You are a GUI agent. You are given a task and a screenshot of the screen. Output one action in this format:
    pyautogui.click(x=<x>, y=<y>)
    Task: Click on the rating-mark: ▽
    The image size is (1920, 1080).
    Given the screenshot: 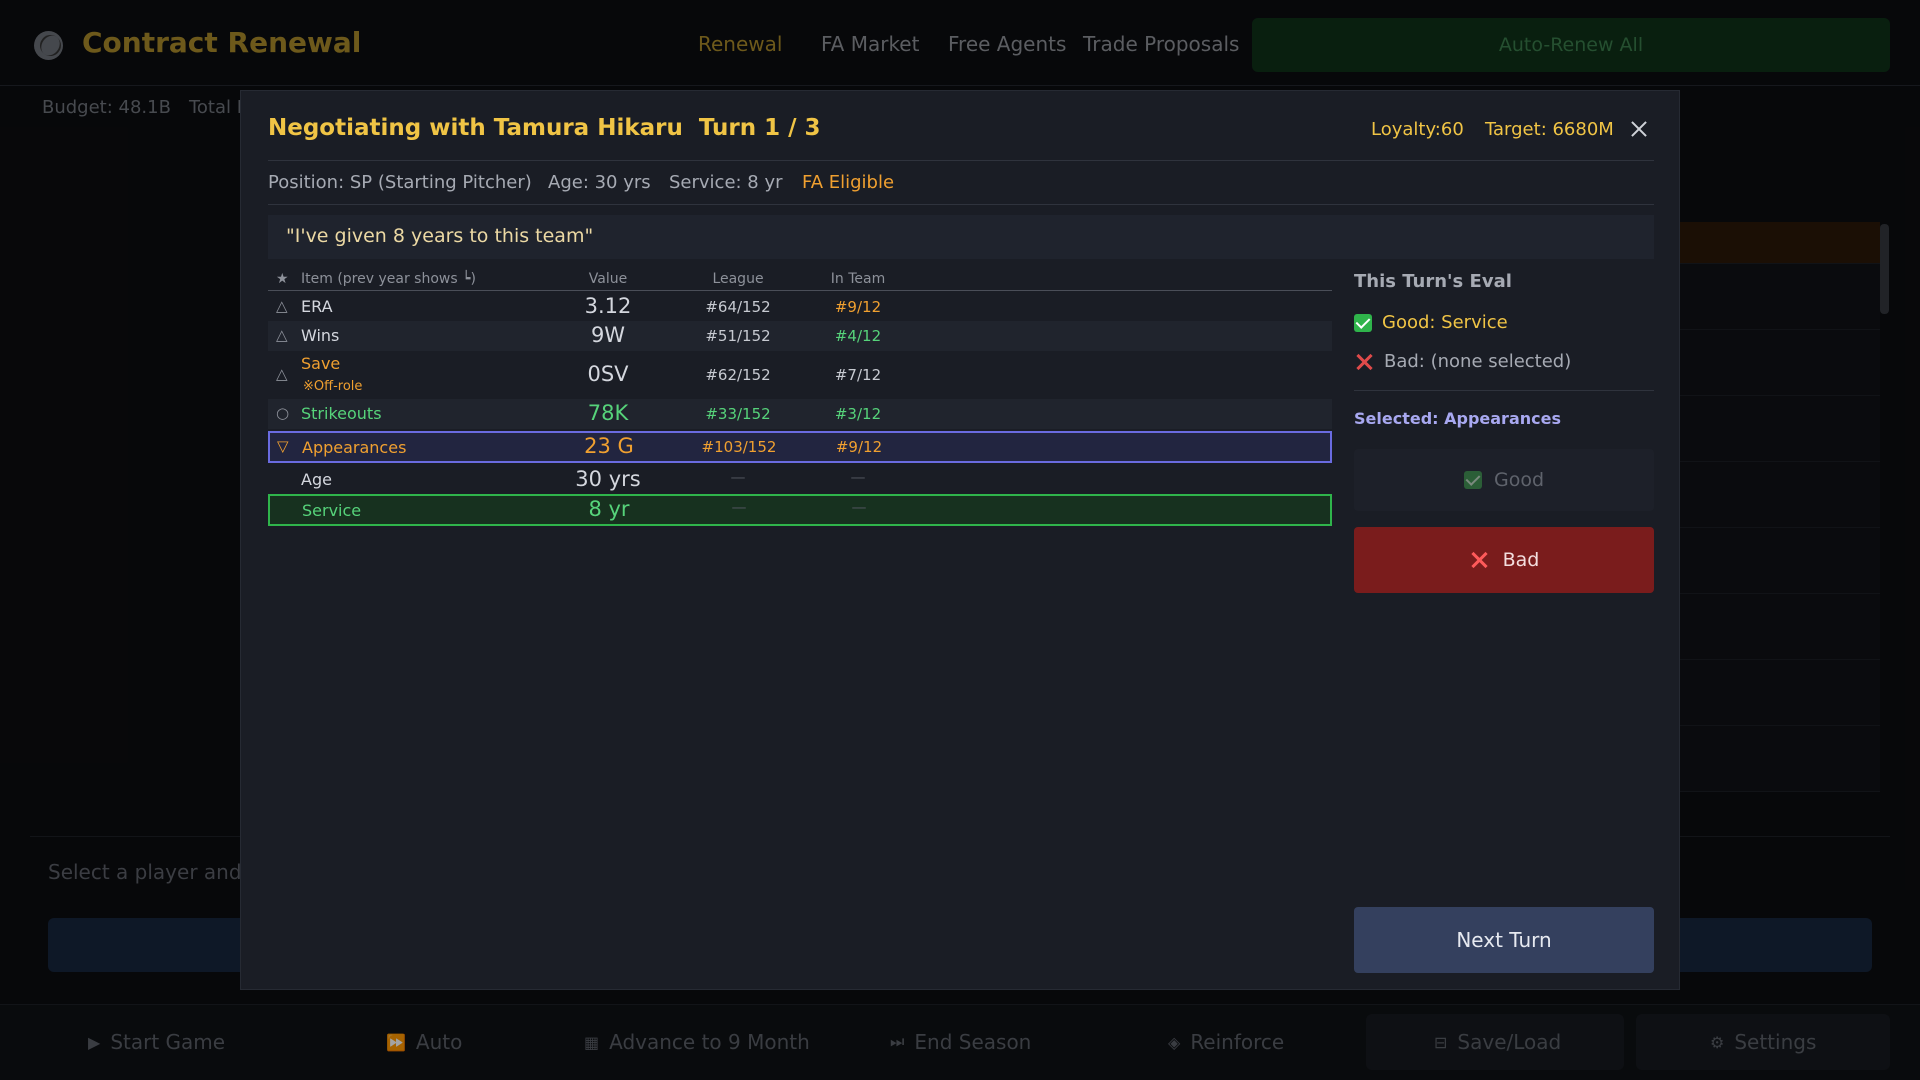 What is the action you would take?
    pyautogui.click(x=283, y=446)
    